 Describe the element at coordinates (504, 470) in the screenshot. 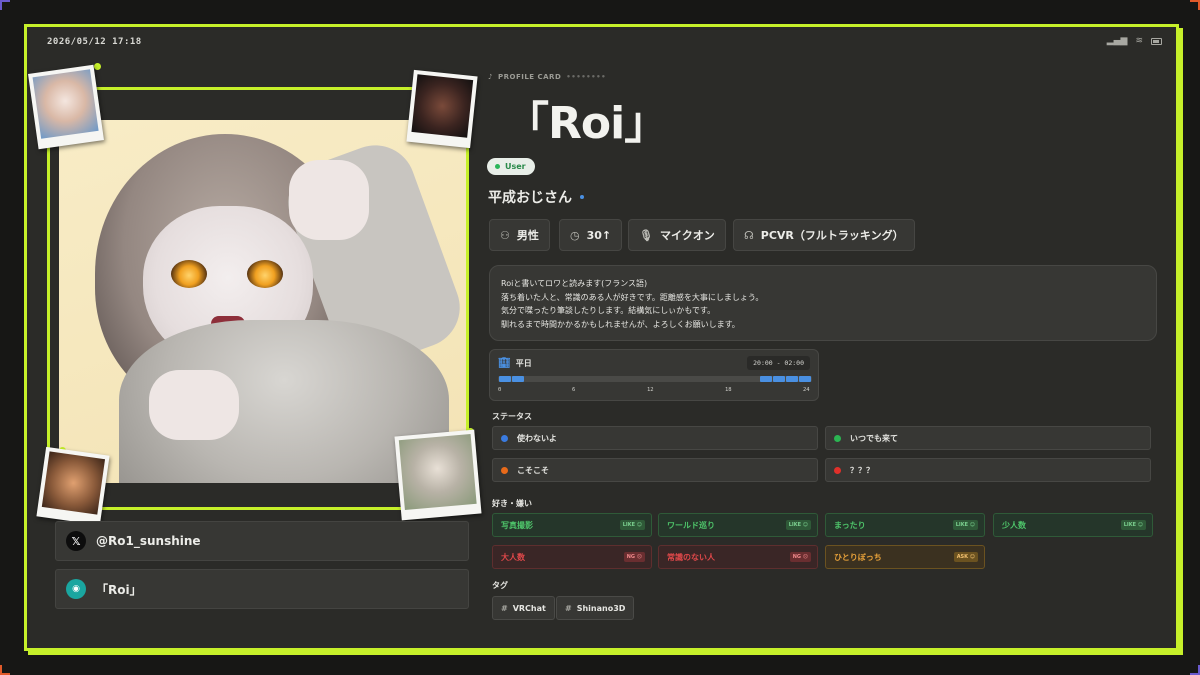

I see `orange-dot` at that location.